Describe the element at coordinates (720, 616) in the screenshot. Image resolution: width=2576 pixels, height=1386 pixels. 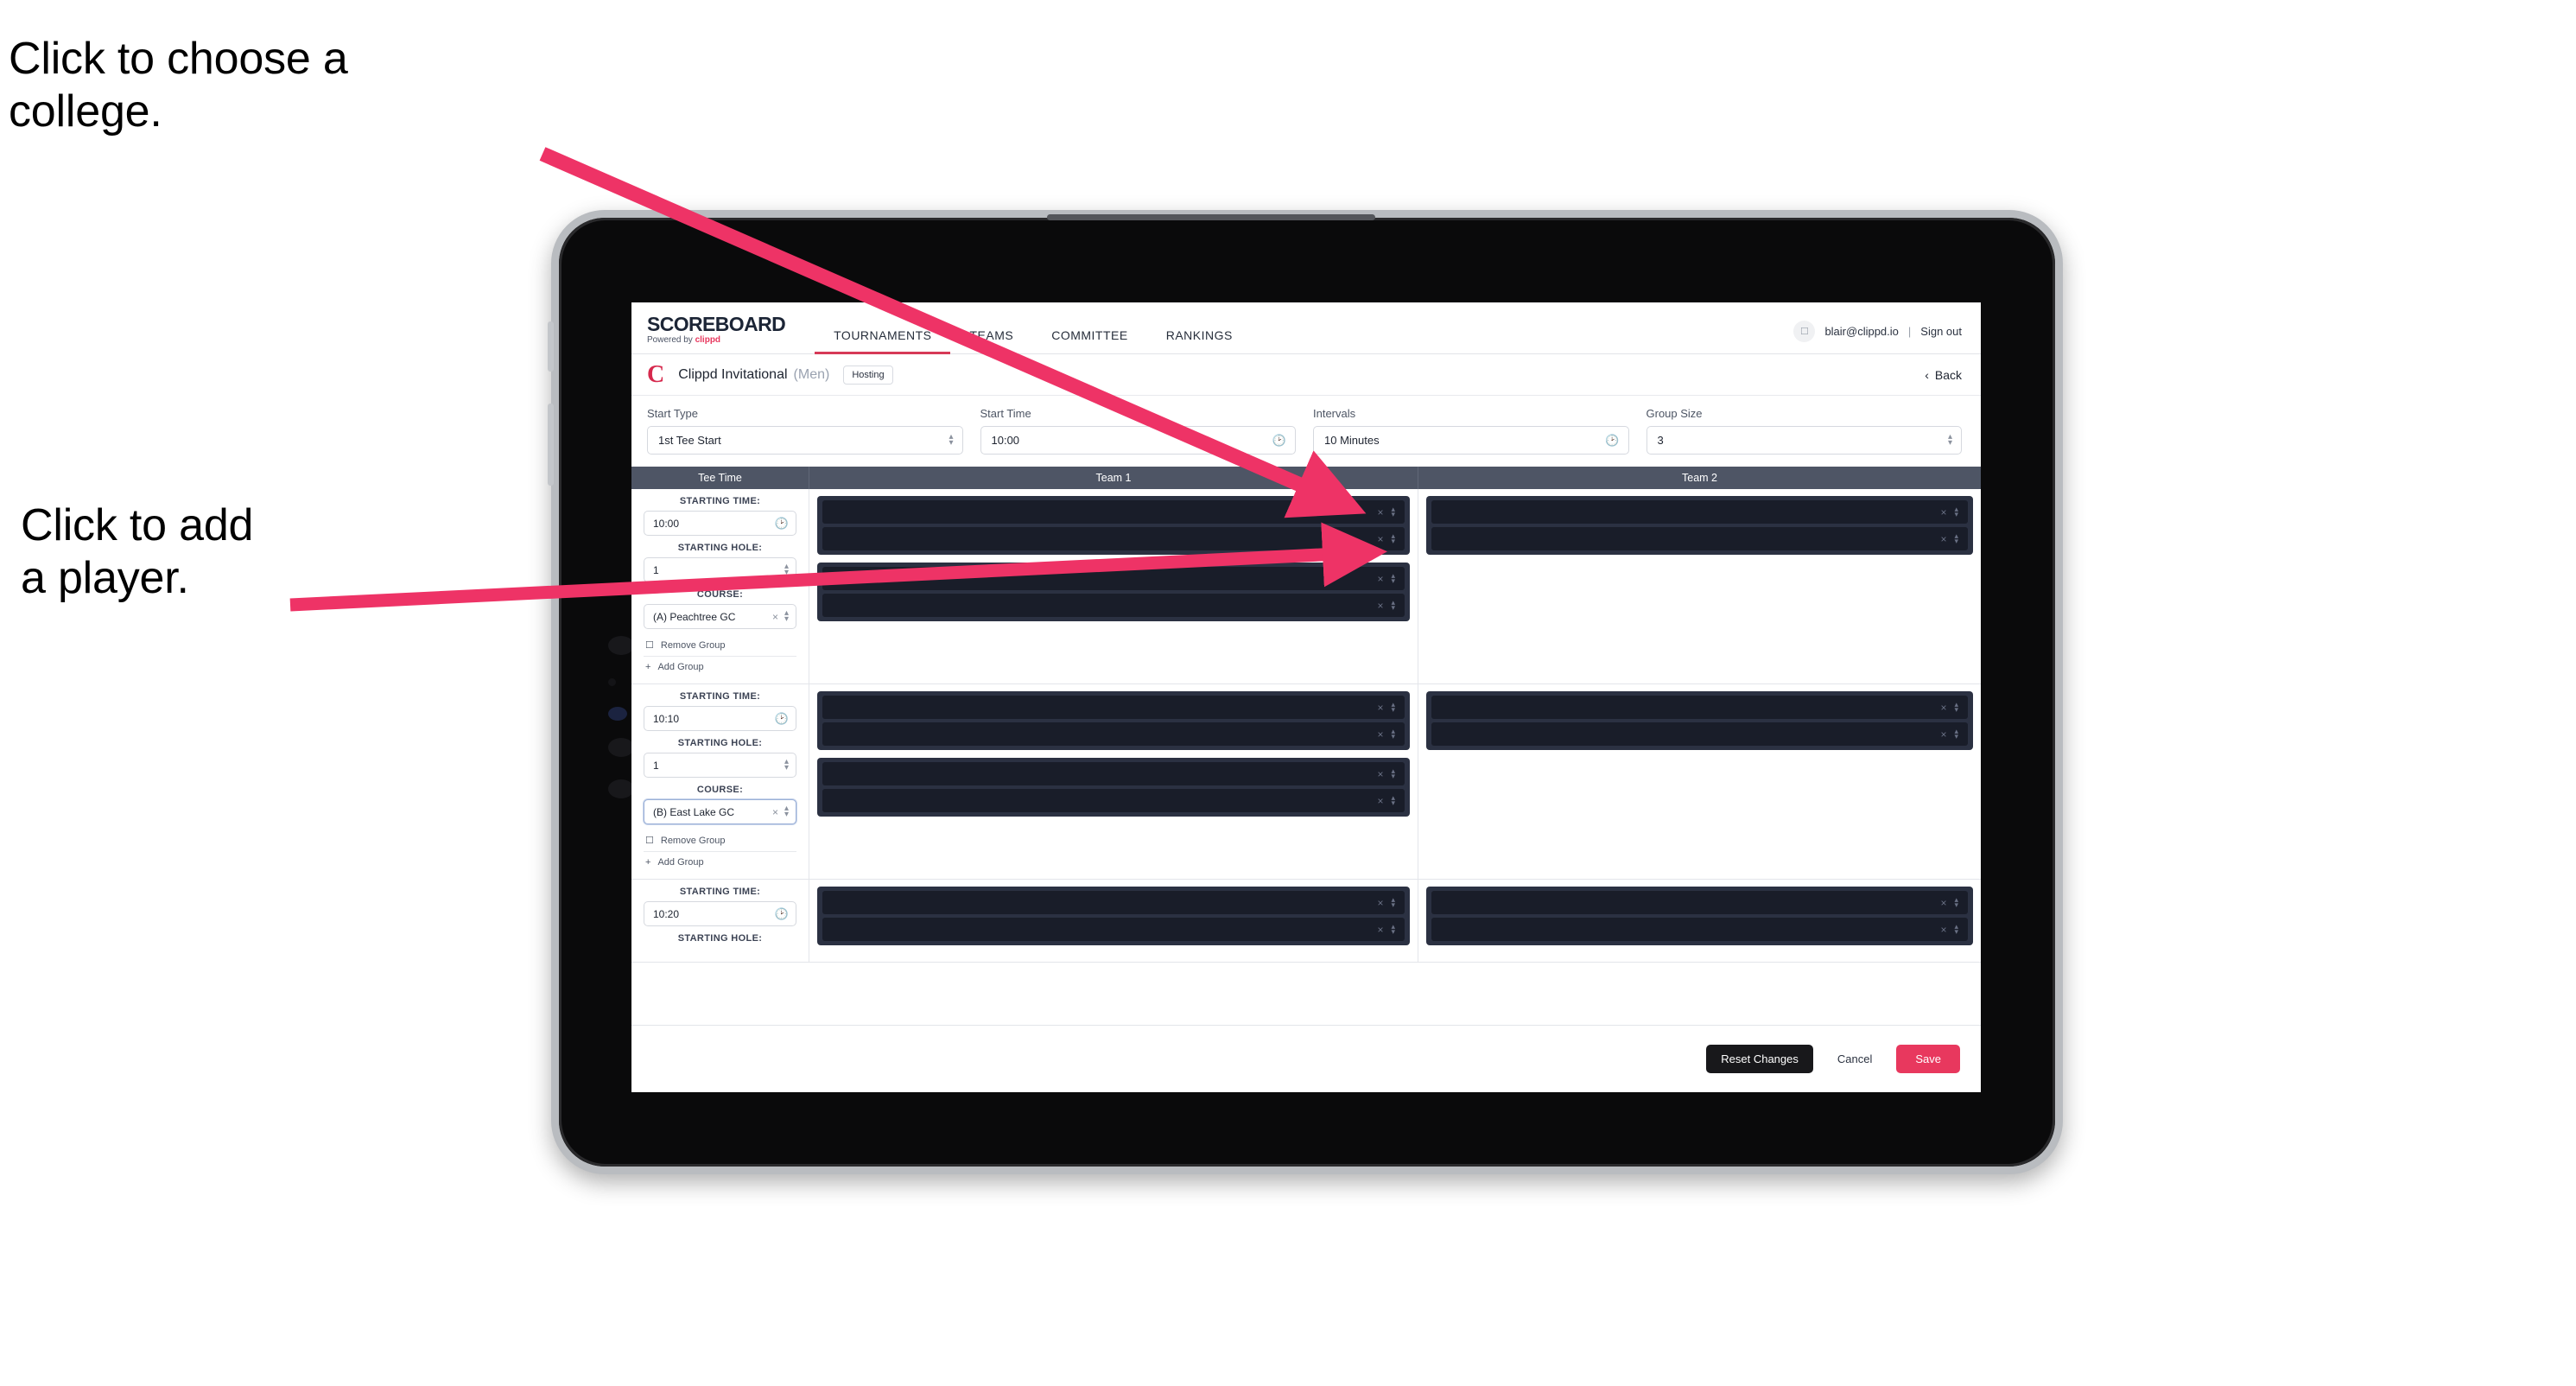
I see `course-select: (A) Peachtree GC × ▴ ▾` at that location.